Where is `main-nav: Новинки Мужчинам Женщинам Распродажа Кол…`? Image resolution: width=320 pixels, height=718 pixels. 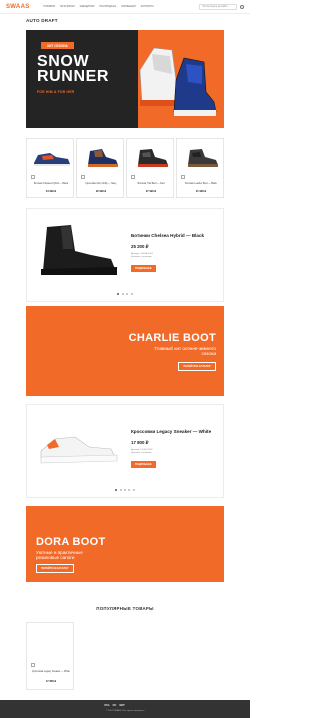 main-nav: Новинки Мужчинам Женщинам Распродажа Кол… is located at coordinates (99, 6).